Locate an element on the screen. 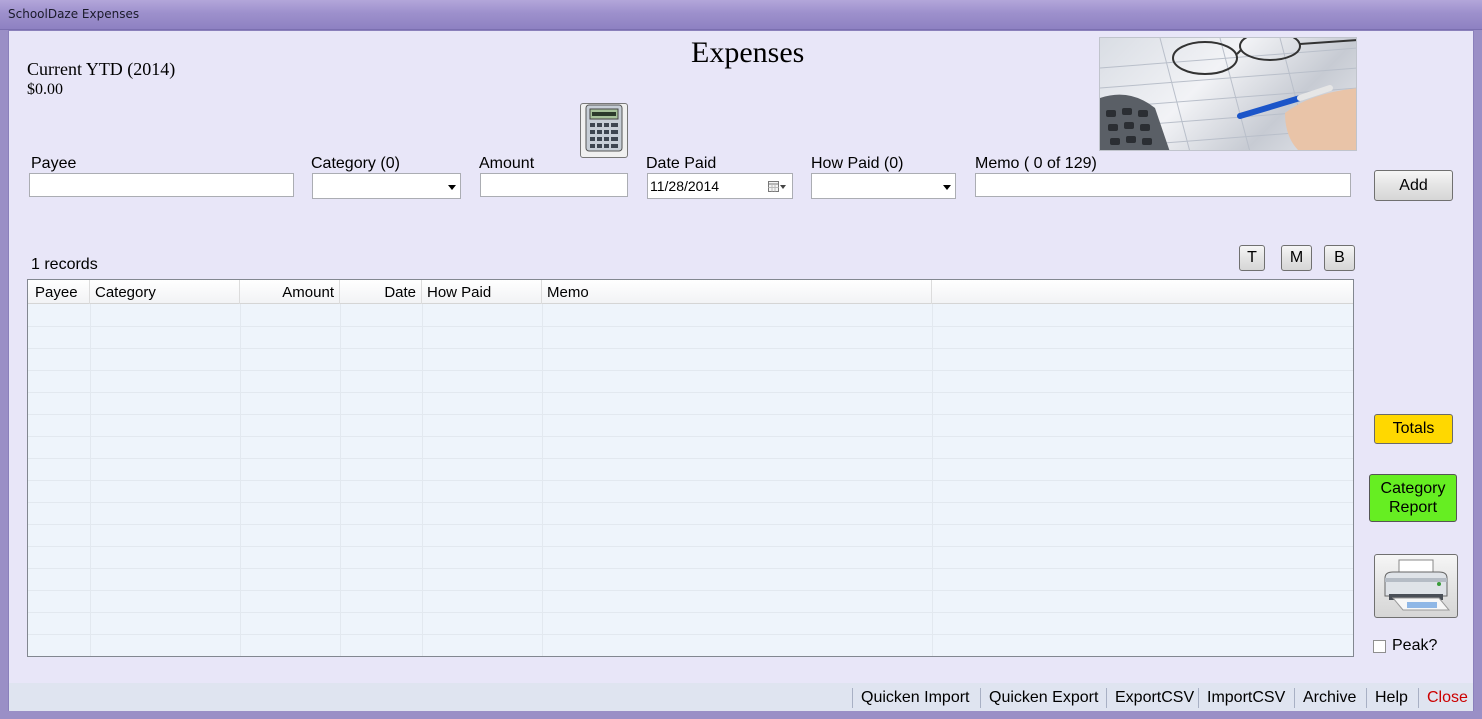 Image resolution: width=1482 pixels, height=719 pixels. date-paid-label: Date Paid is located at coordinates (681, 163).